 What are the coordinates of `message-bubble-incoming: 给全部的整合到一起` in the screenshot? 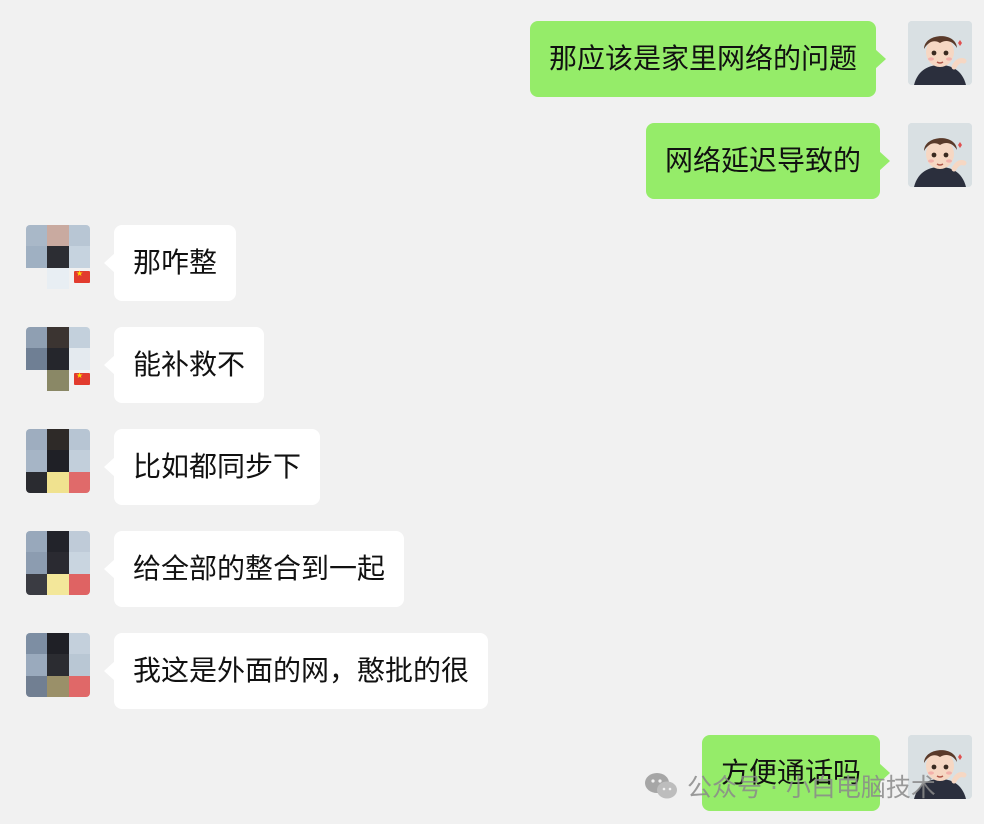 It's located at (254, 569).